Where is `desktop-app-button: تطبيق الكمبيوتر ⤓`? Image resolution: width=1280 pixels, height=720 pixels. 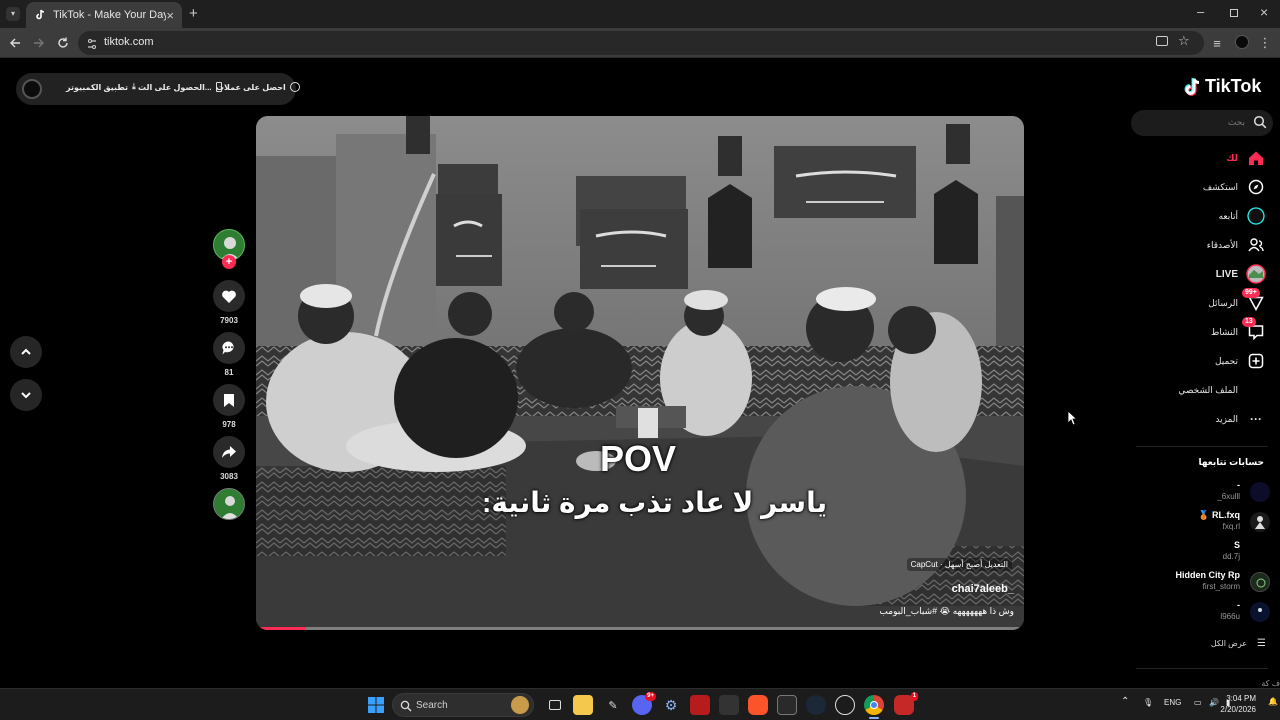
desktop-app-button: تطبيق الكمبيوتر ⤓ is located at coordinates (101, 87).